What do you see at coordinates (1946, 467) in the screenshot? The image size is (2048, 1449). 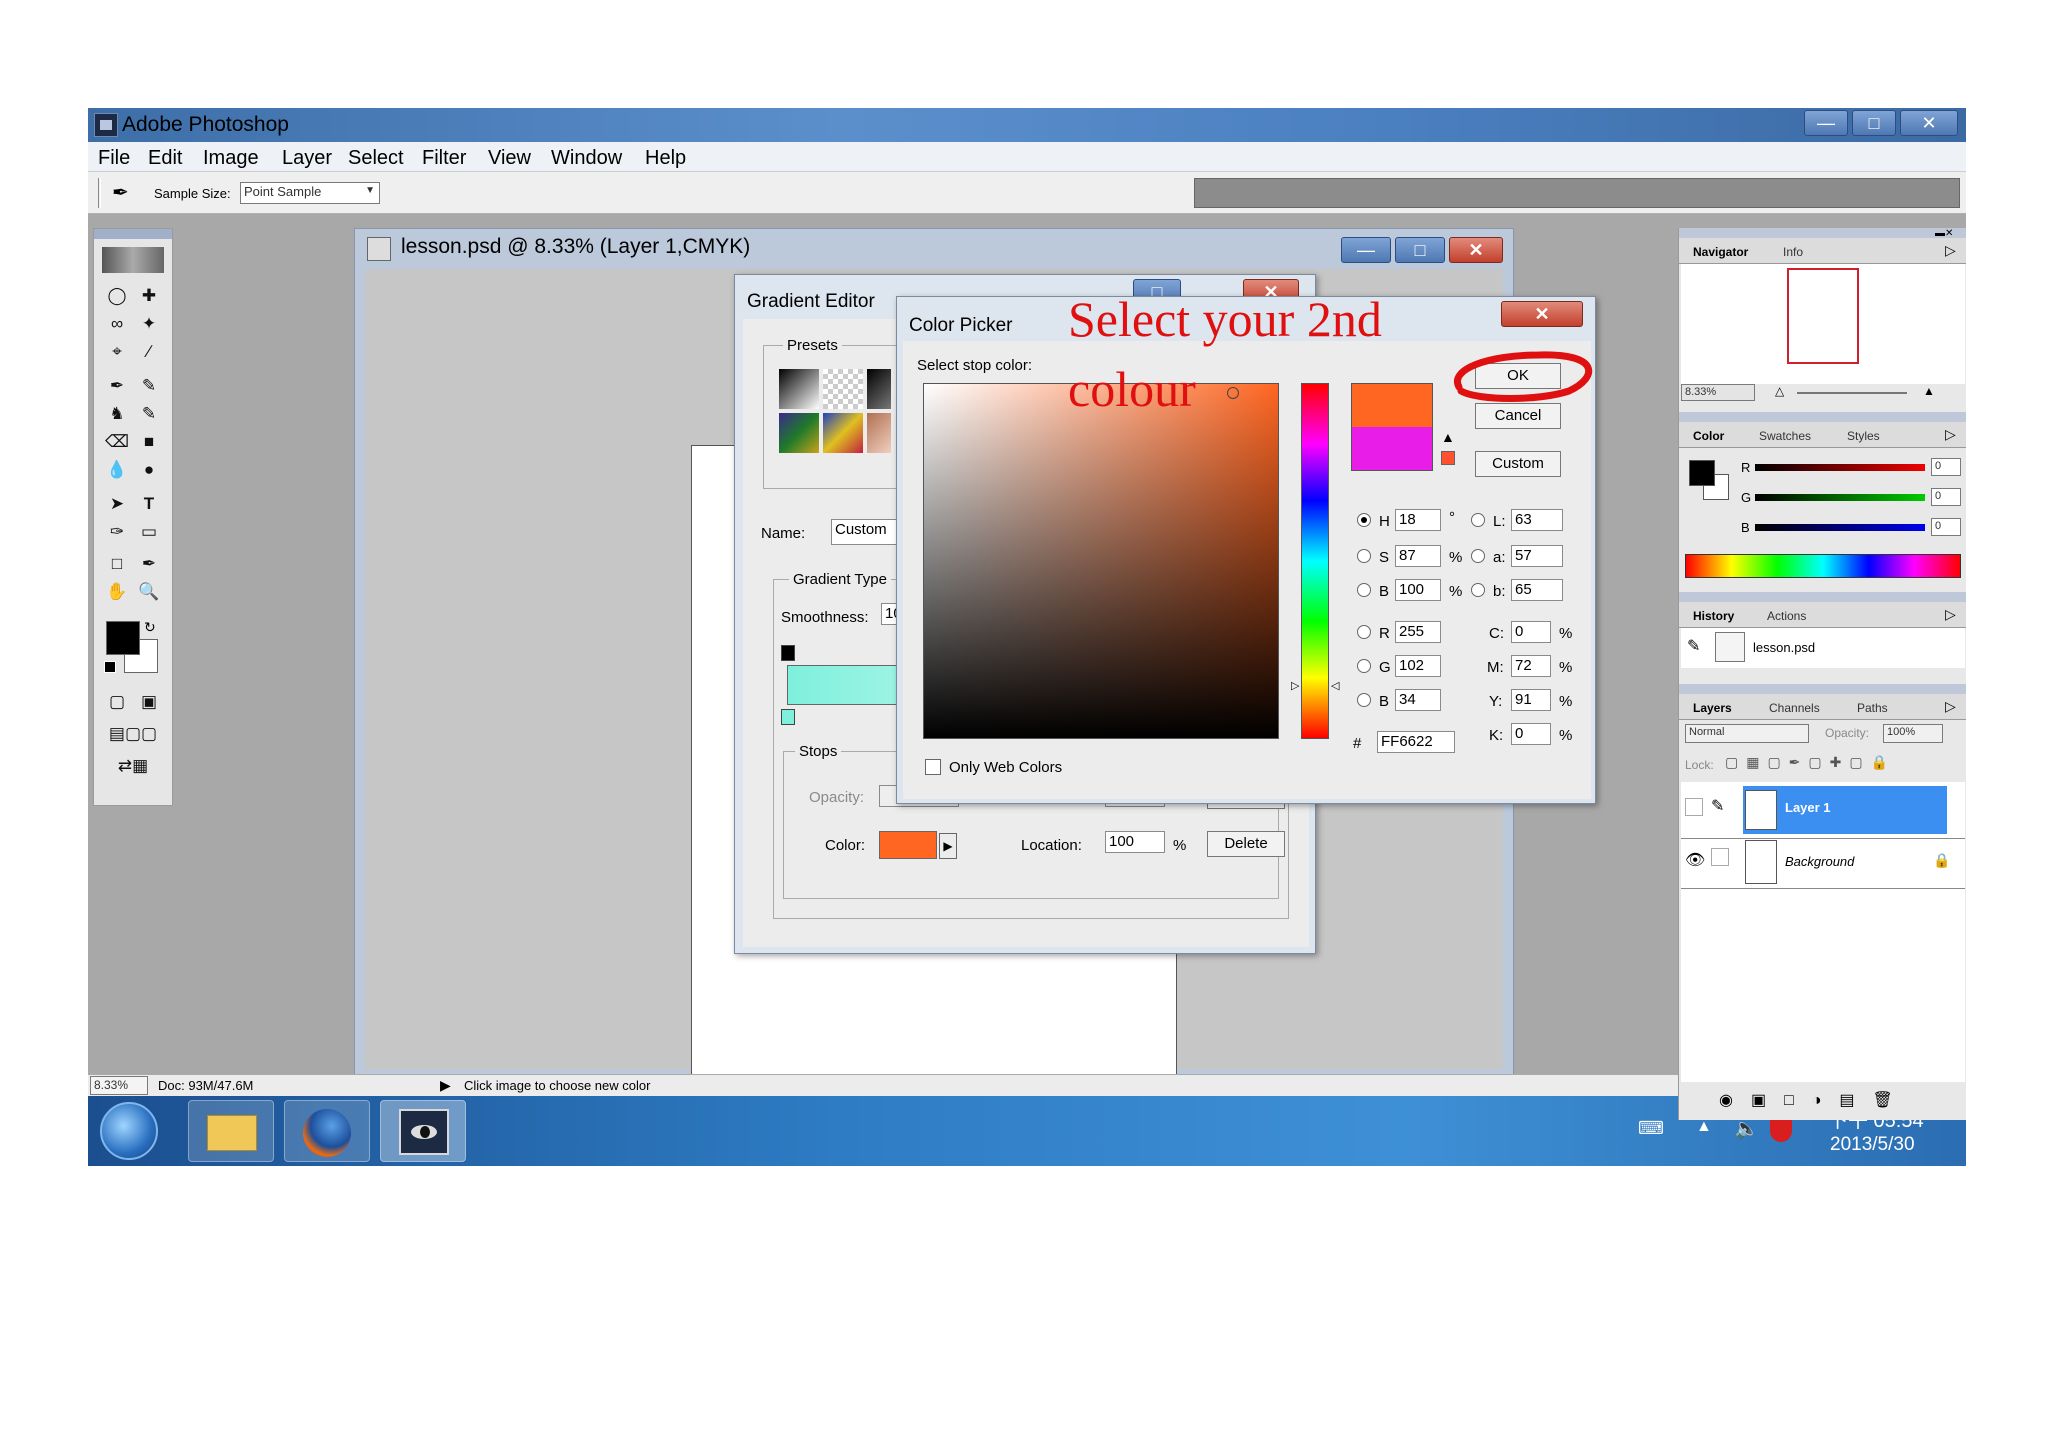 I see `r-value: 0` at bounding box center [1946, 467].